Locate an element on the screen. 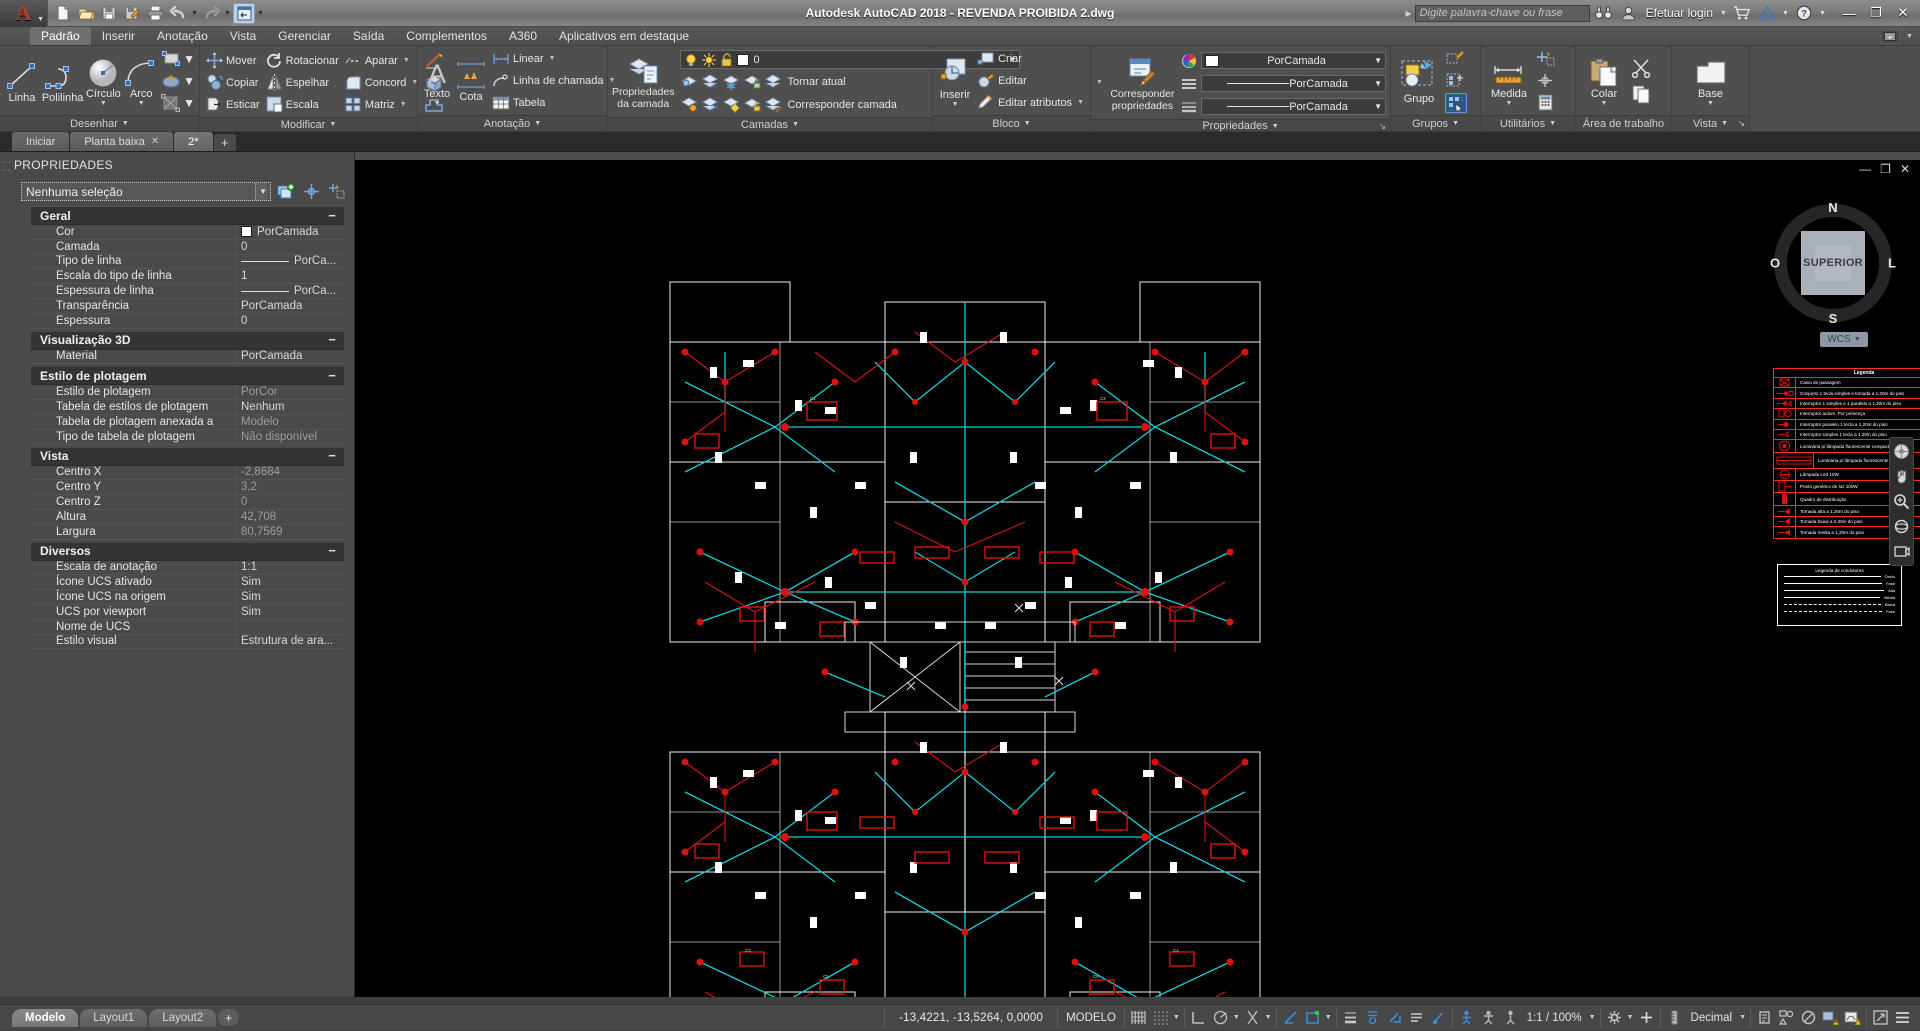 The image size is (1920, 1031). tool-mover: Mover is located at coordinates (233, 60).